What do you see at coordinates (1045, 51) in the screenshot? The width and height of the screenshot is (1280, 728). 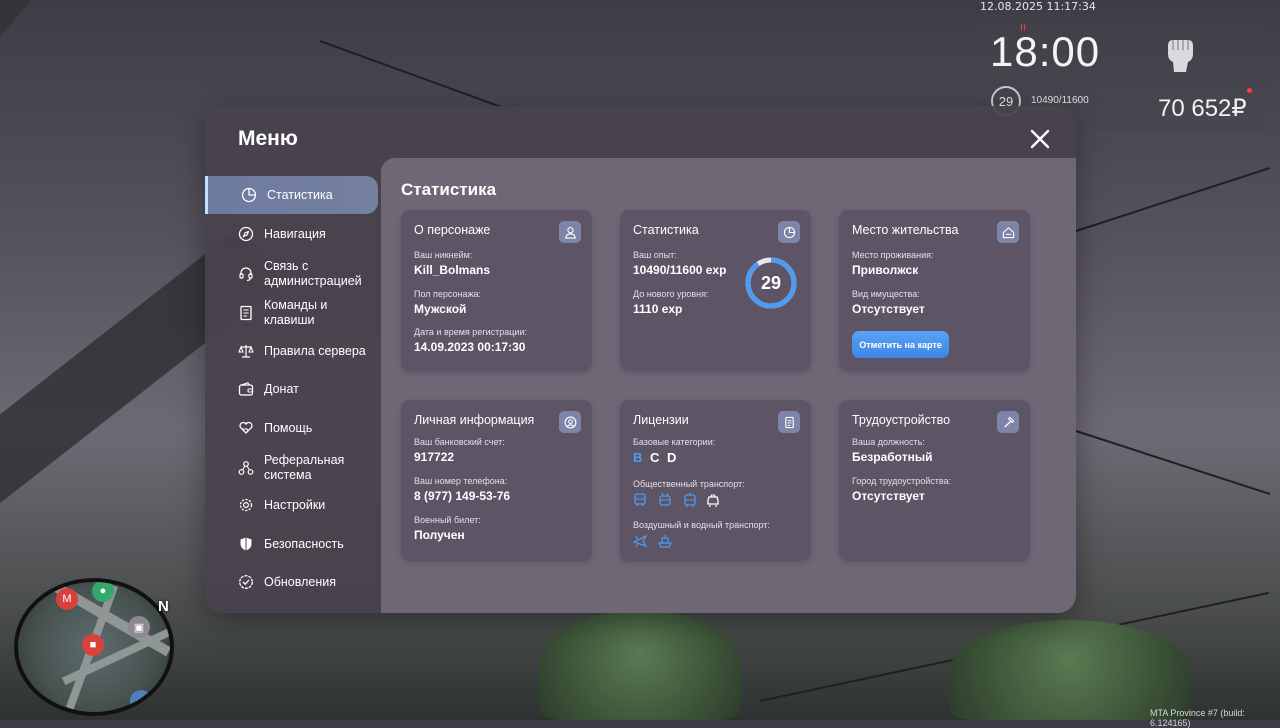 I see `hud-clock: 18:00` at bounding box center [1045, 51].